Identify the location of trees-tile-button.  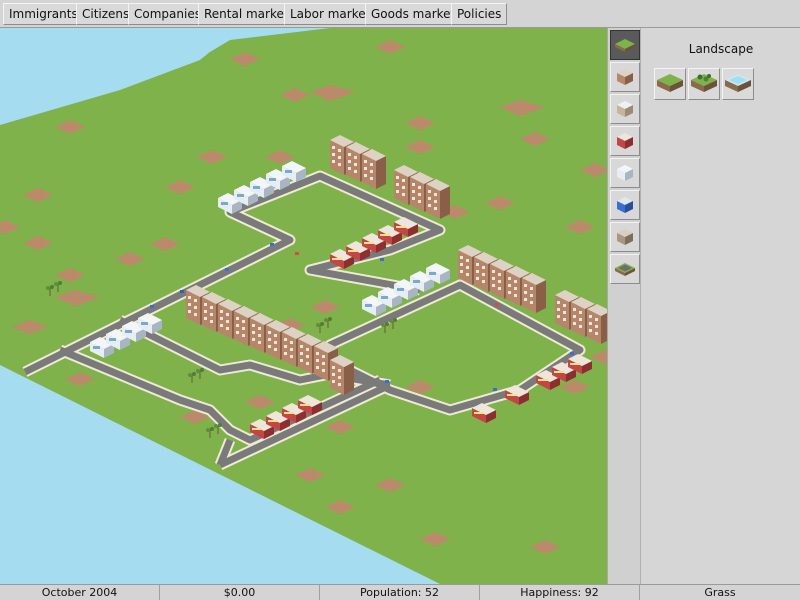
(704, 84).